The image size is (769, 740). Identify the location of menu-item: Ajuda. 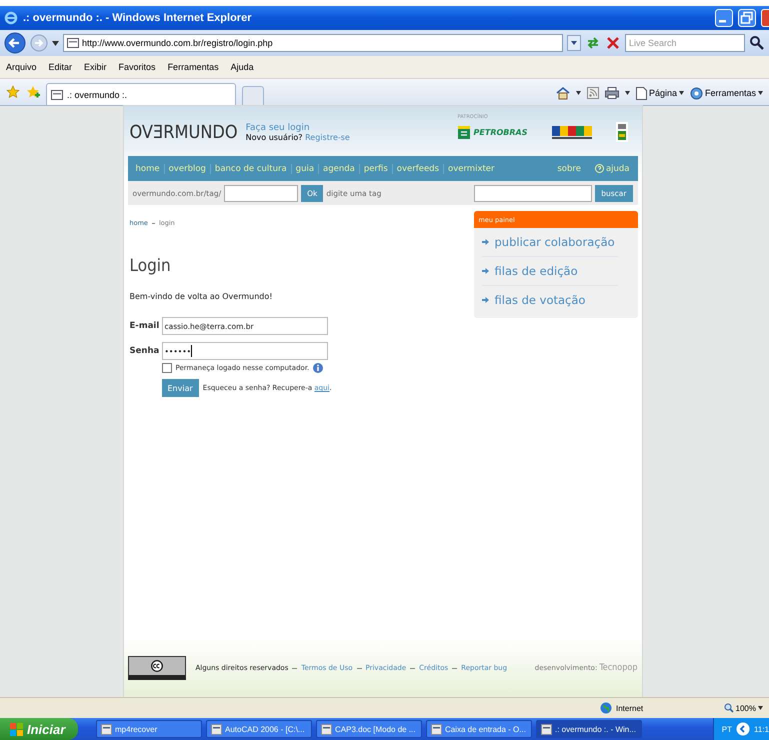
(242, 67).